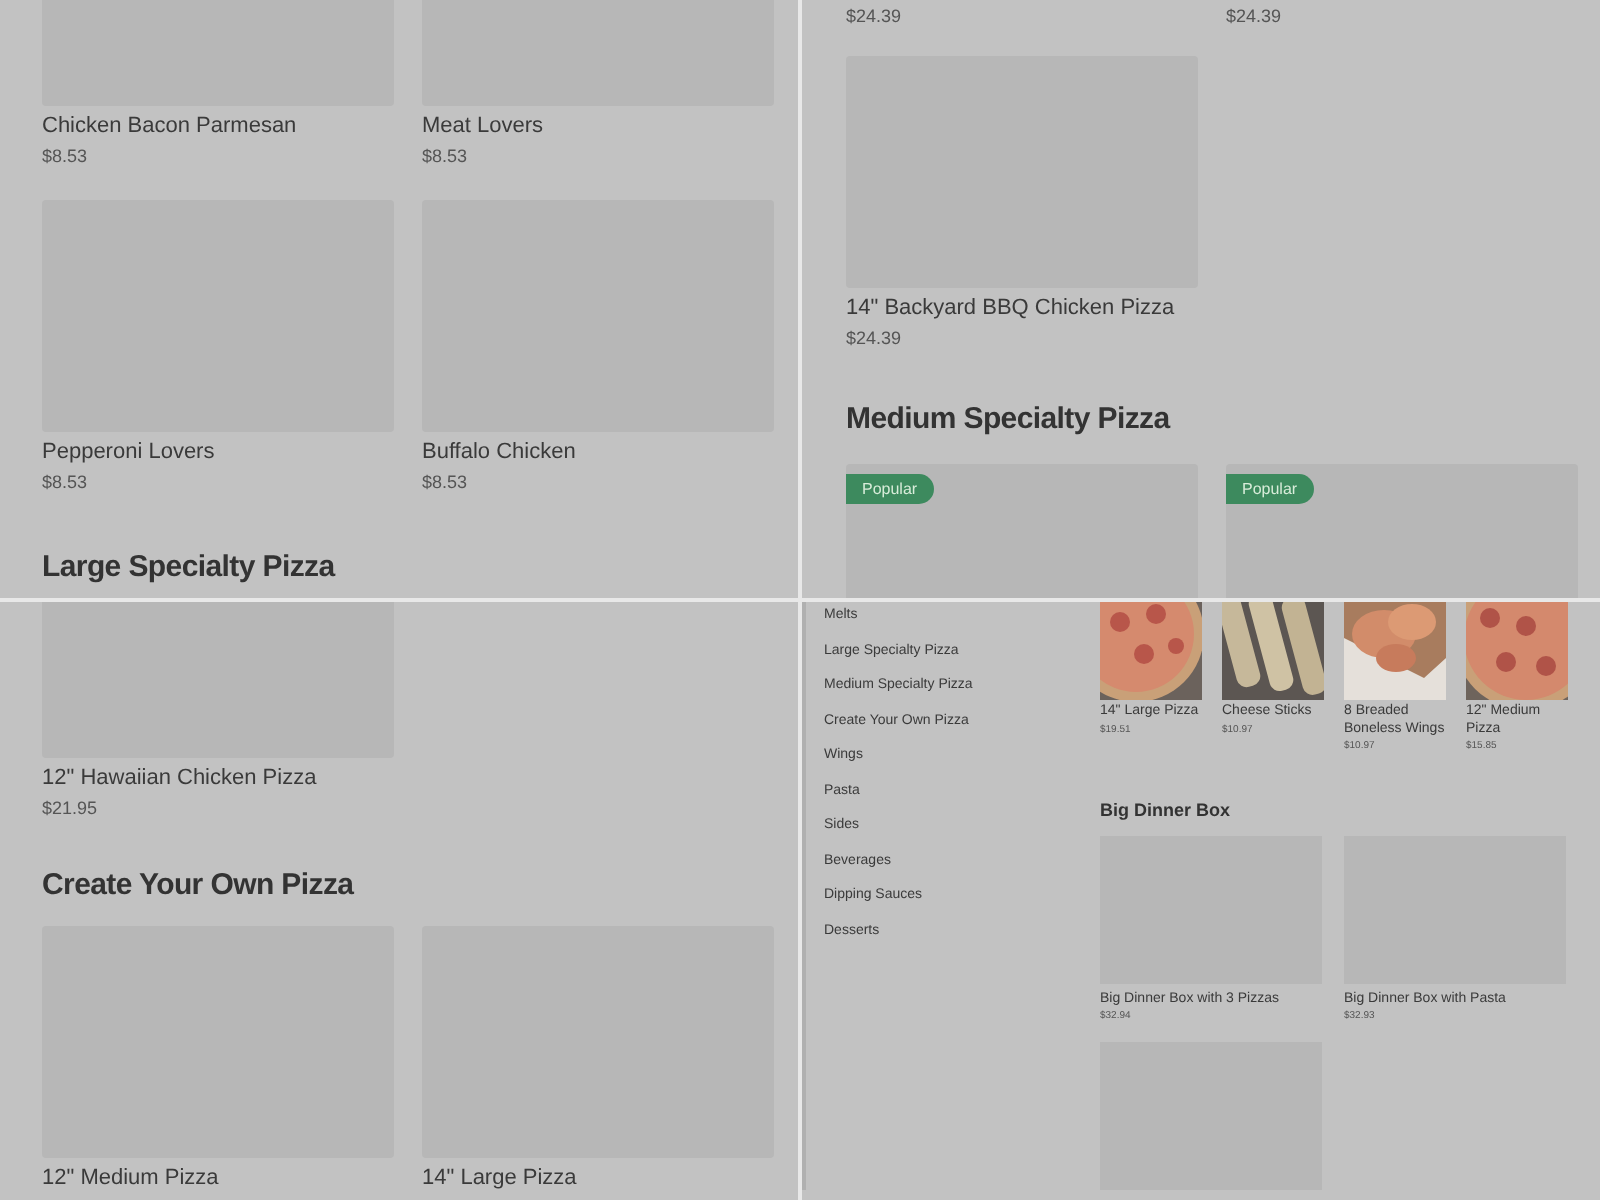 This screenshot has height=1200, width=1600. What do you see at coordinates (1011, 308) in the screenshot?
I see `item-name: 14" Backyard BBQ Chicken Pizza` at bounding box center [1011, 308].